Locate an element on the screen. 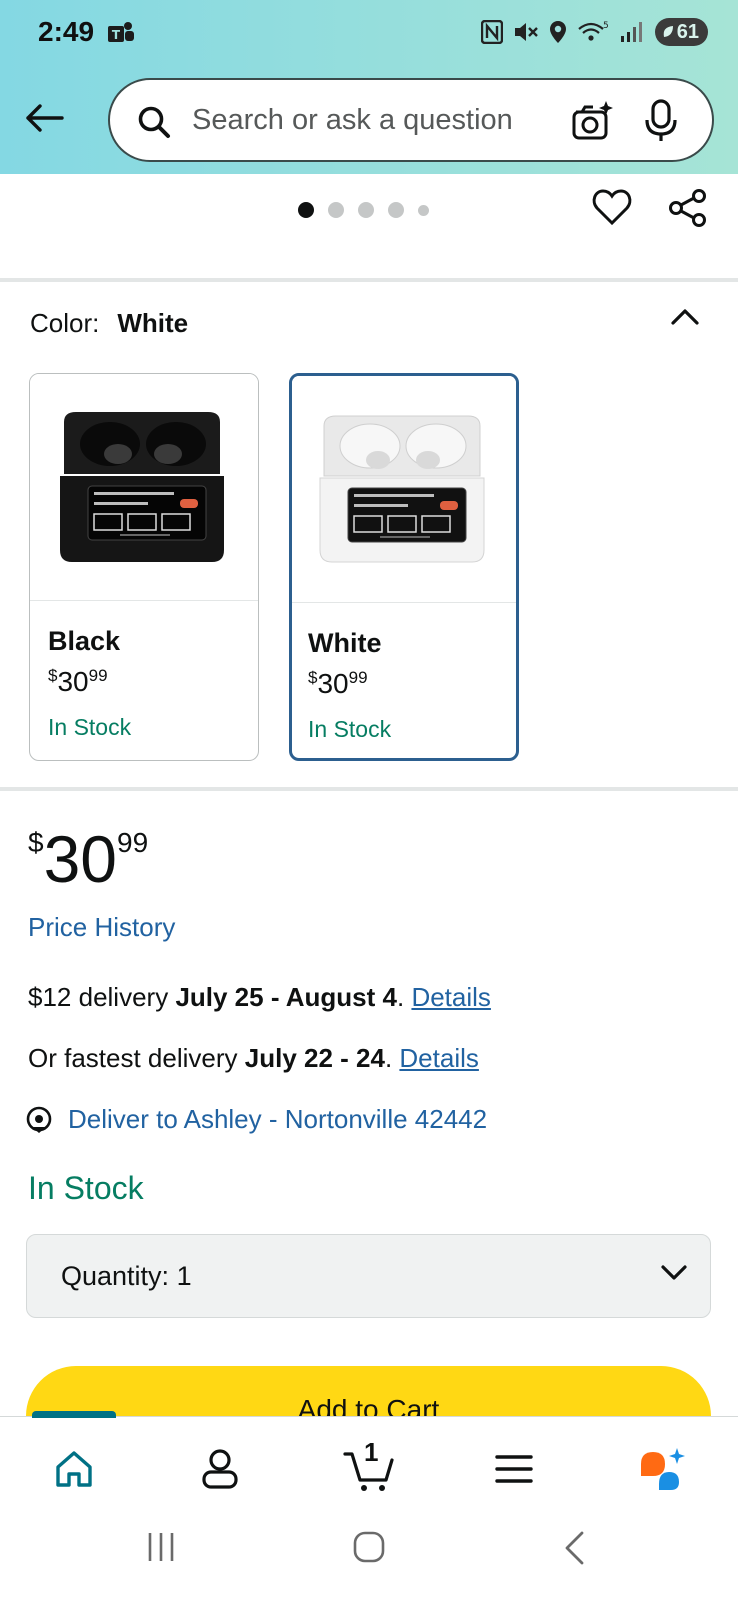 The height and width of the screenshot is (1600, 738). system-navigation-bar is located at coordinates (369, 1550).